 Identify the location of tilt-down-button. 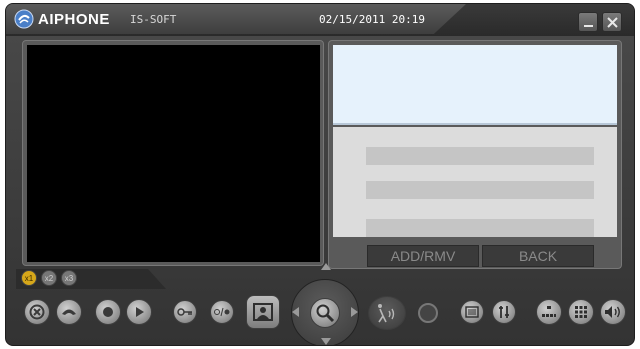
(326, 341).